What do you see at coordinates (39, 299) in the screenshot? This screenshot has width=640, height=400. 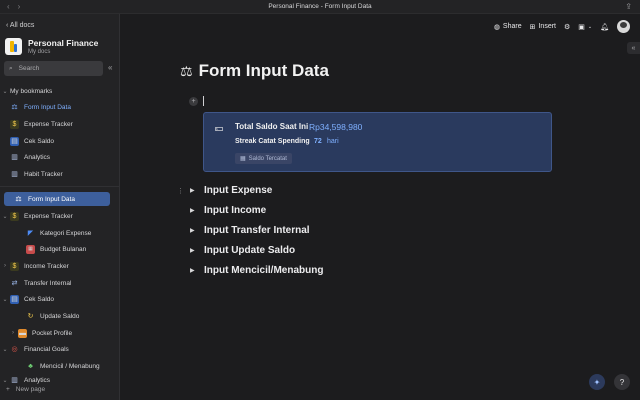 I see `tree-item-label: Cek Saldo` at bounding box center [39, 299].